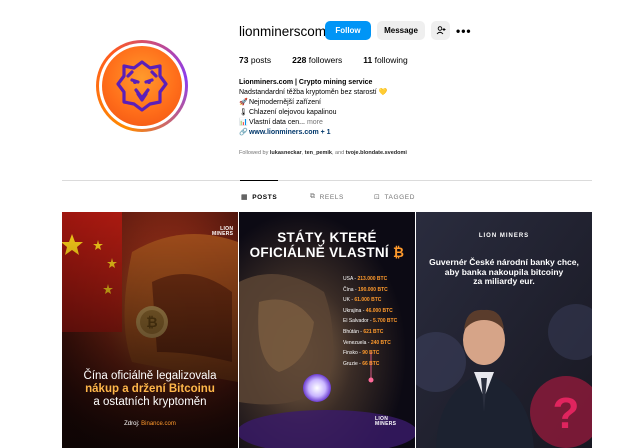 This screenshot has height=448, width=624. What do you see at coordinates (259, 197) in the screenshot?
I see `tab-posts: ▦ POSTS` at bounding box center [259, 197].